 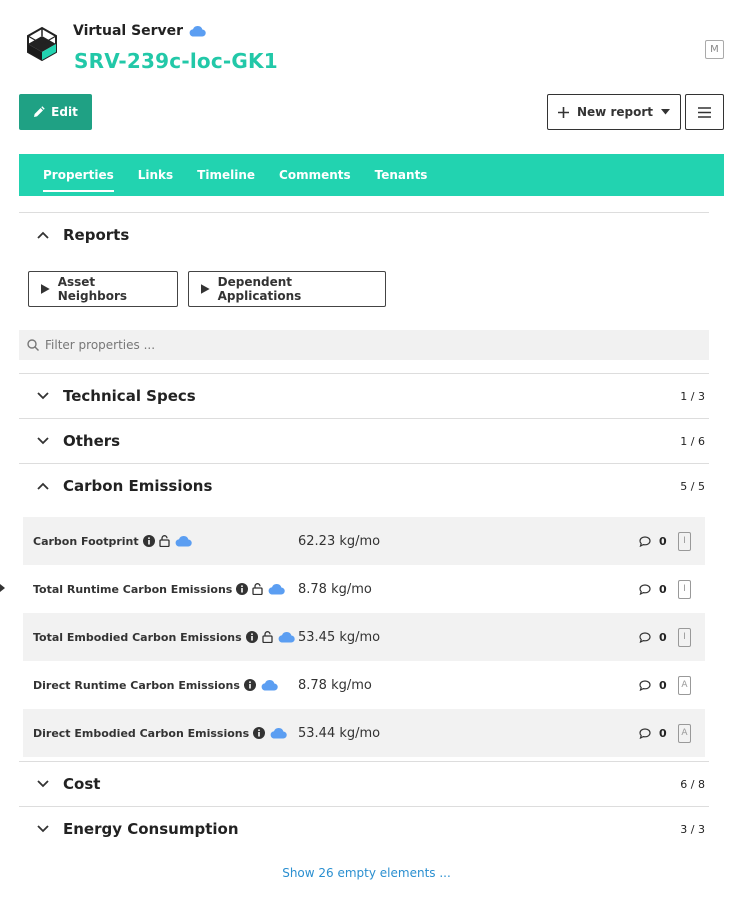 I want to click on search-icon, so click(x=33, y=345).